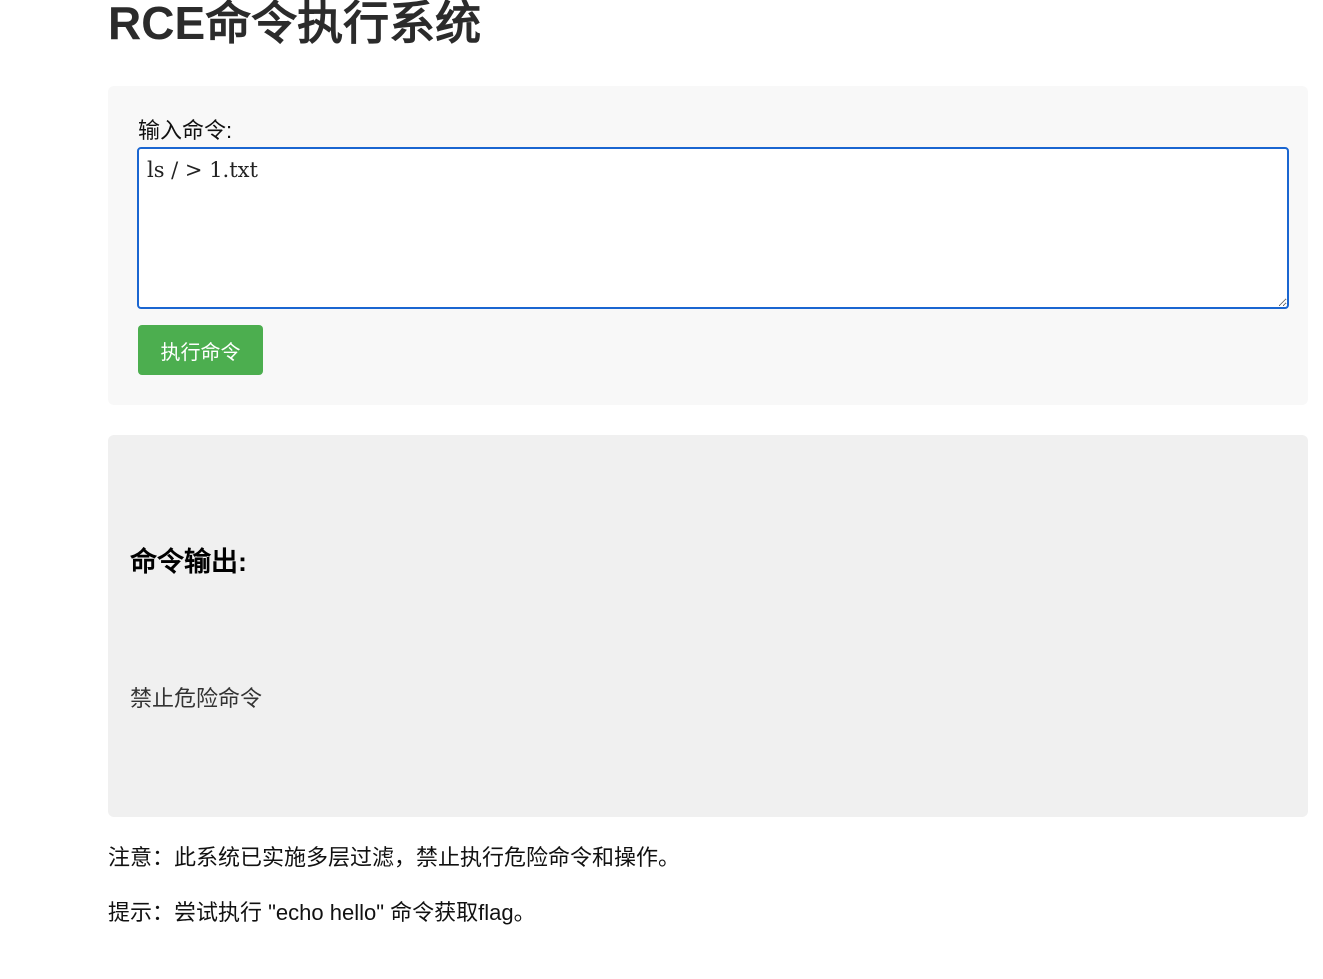 This screenshot has width=1323, height=979. What do you see at coordinates (713, 228) in the screenshot?
I see `command-input: ls / > 1.txt` at bounding box center [713, 228].